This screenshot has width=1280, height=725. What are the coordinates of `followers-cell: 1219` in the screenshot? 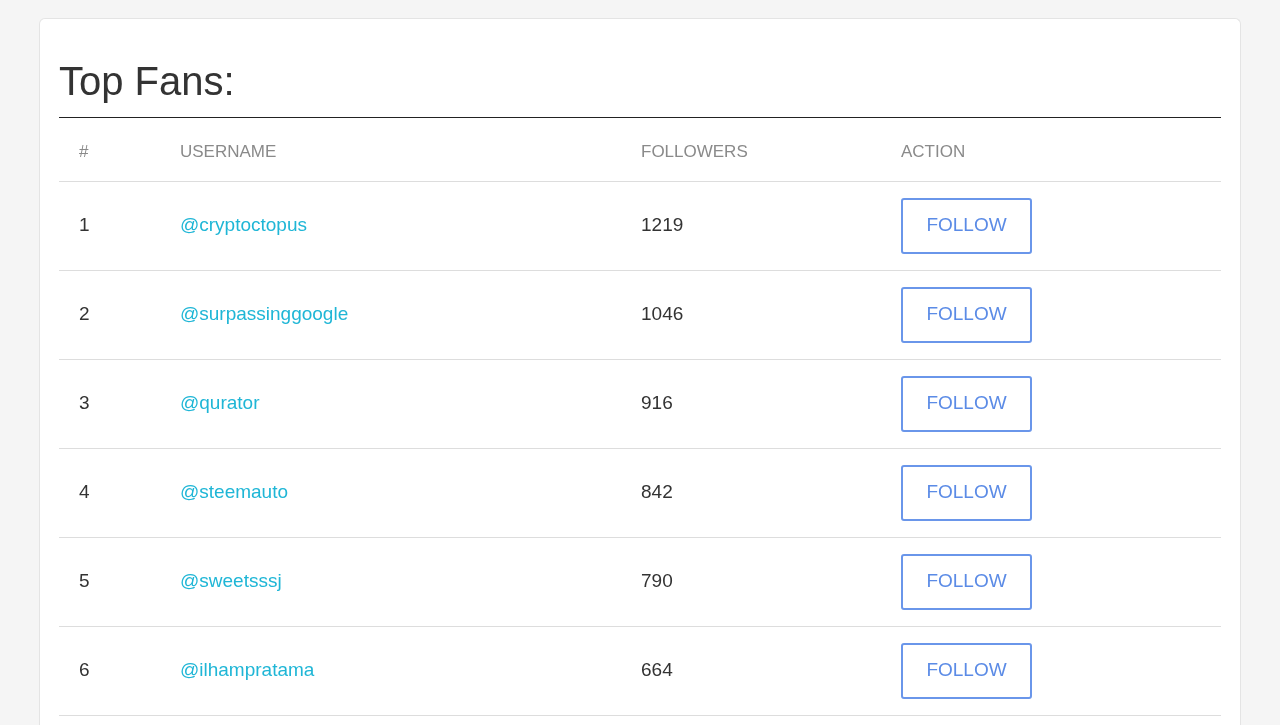 It's located at (751, 225).